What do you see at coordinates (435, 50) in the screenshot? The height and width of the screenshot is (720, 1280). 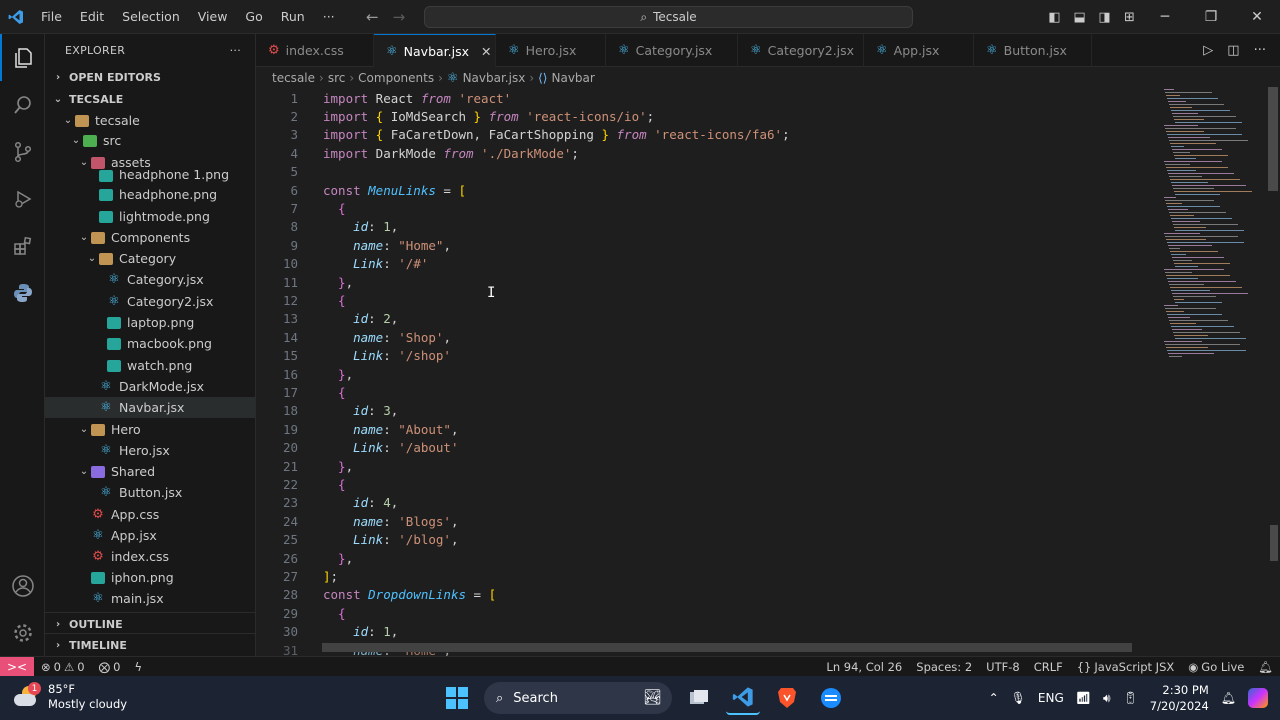 I see `tab: ⚛ Navbar.jsx ✕` at bounding box center [435, 50].